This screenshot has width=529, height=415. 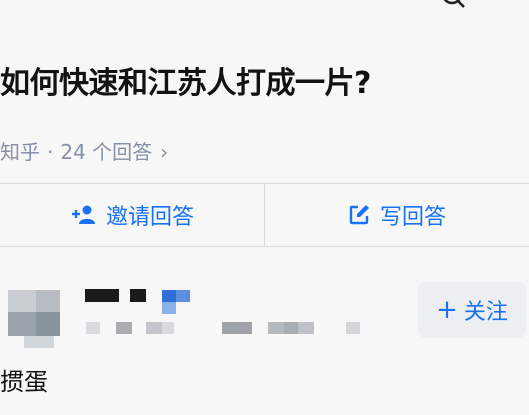 What do you see at coordinates (453, 5) in the screenshot?
I see `search-icon` at bounding box center [453, 5].